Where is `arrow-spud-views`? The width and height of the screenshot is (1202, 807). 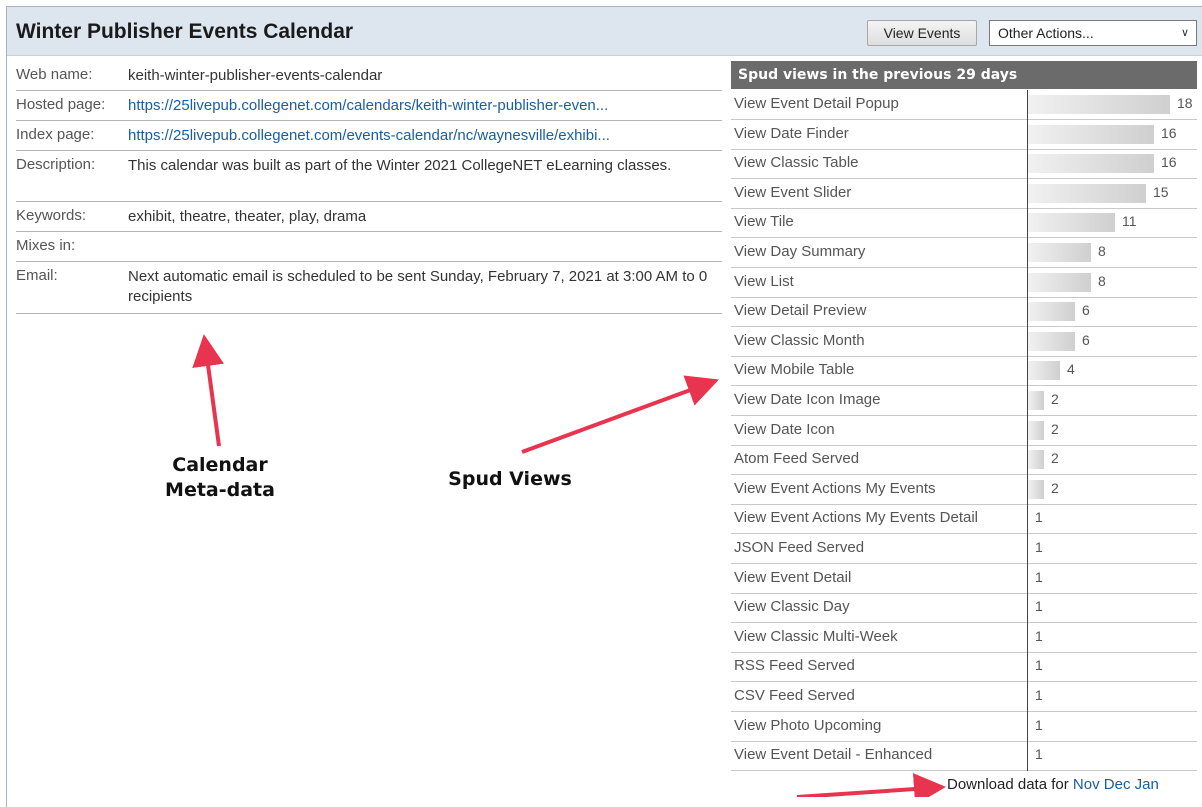 arrow-spud-views is located at coordinates (620, 414).